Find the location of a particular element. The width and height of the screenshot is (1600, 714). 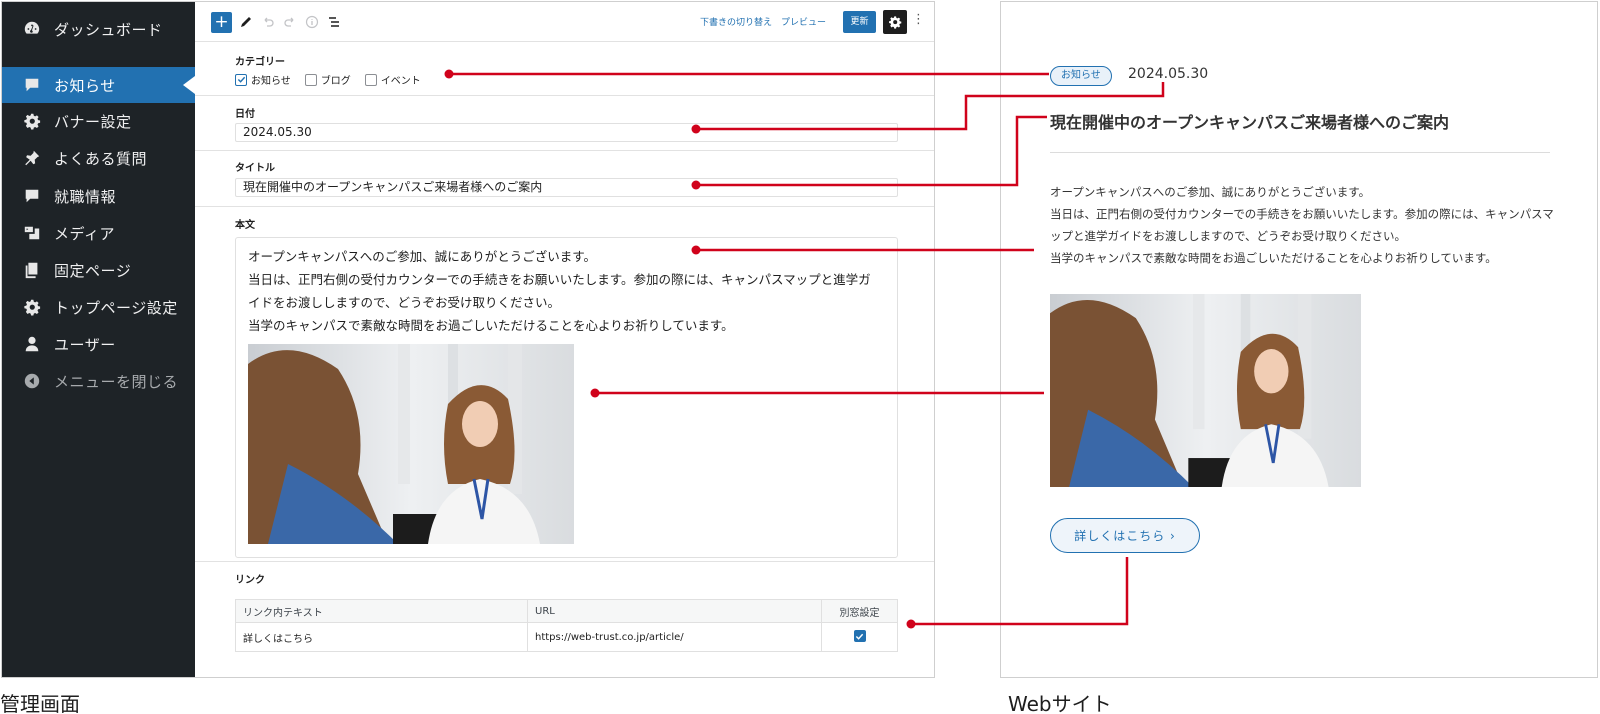

category-option-event: イベント is located at coordinates (392, 79).